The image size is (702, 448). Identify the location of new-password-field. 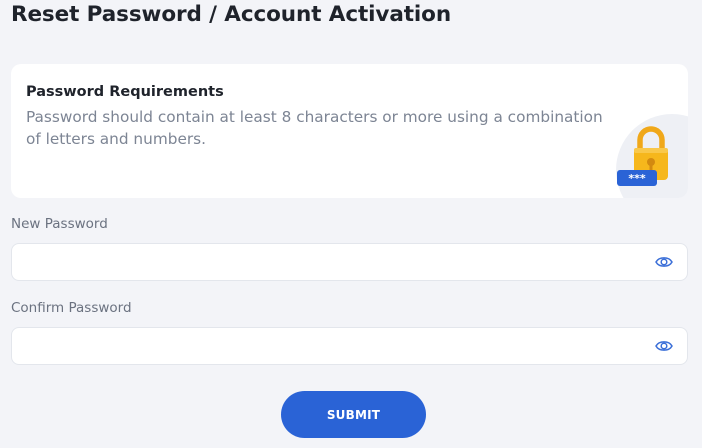
(349, 262).